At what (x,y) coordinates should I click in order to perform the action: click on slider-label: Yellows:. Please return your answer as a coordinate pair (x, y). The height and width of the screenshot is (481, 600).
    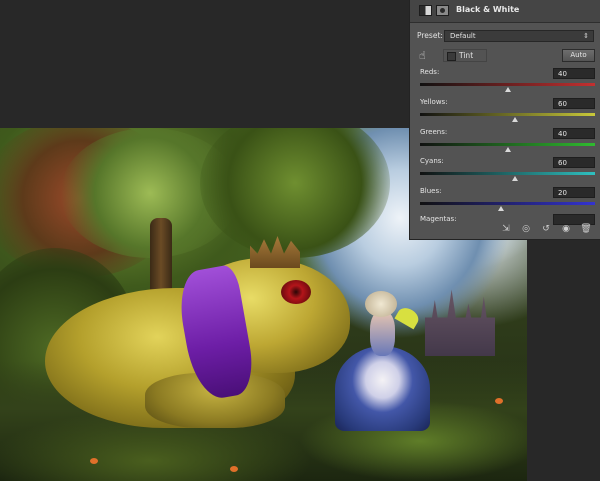
    Looking at the image, I should click on (434, 102).